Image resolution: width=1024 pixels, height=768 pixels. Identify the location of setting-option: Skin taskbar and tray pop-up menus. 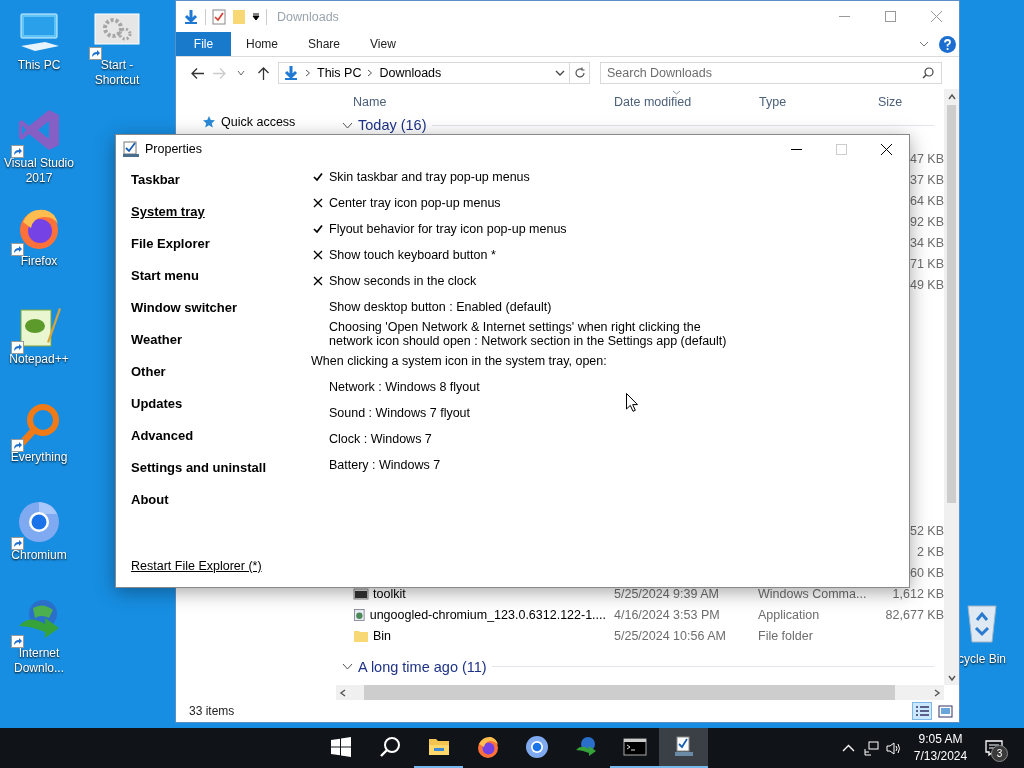
(429, 177).